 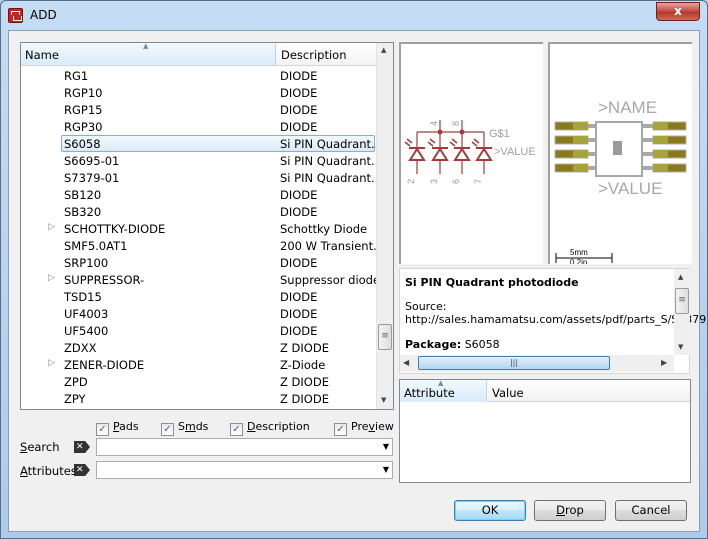 What do you see at coordinates (443, 390) in the screenshot?
I see `column-header-attribute: ▲ Attribute` at bounding box center [443, 390].